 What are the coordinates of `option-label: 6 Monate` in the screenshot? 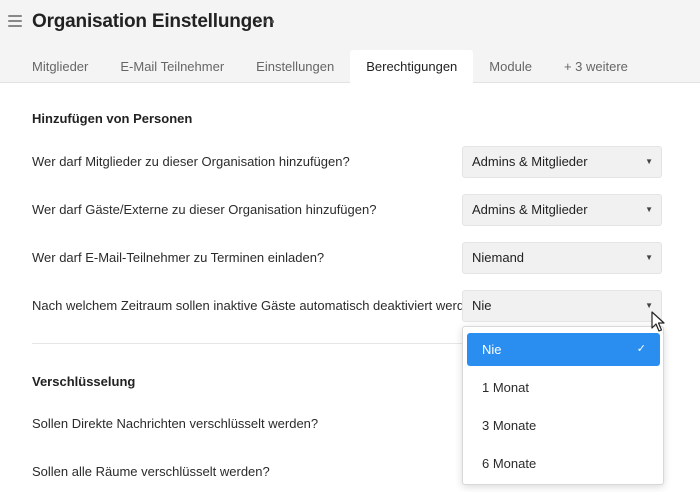 It's located at (509, 463).